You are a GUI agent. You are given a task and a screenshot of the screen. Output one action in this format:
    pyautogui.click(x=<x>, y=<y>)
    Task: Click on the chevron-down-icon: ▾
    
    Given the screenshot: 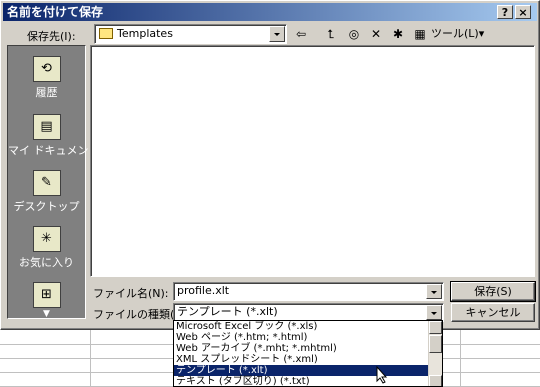 What is the action you would take?
    pyautogui.click(x=481, y=33)
    